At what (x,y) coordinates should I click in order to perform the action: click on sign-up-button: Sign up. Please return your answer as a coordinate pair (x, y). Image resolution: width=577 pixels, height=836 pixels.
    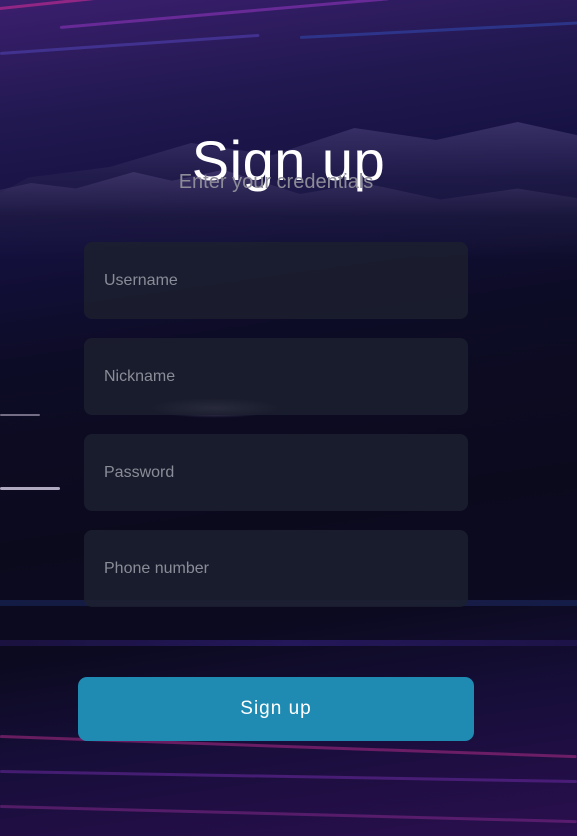
    Looking at the image, I should click on (276, 709).